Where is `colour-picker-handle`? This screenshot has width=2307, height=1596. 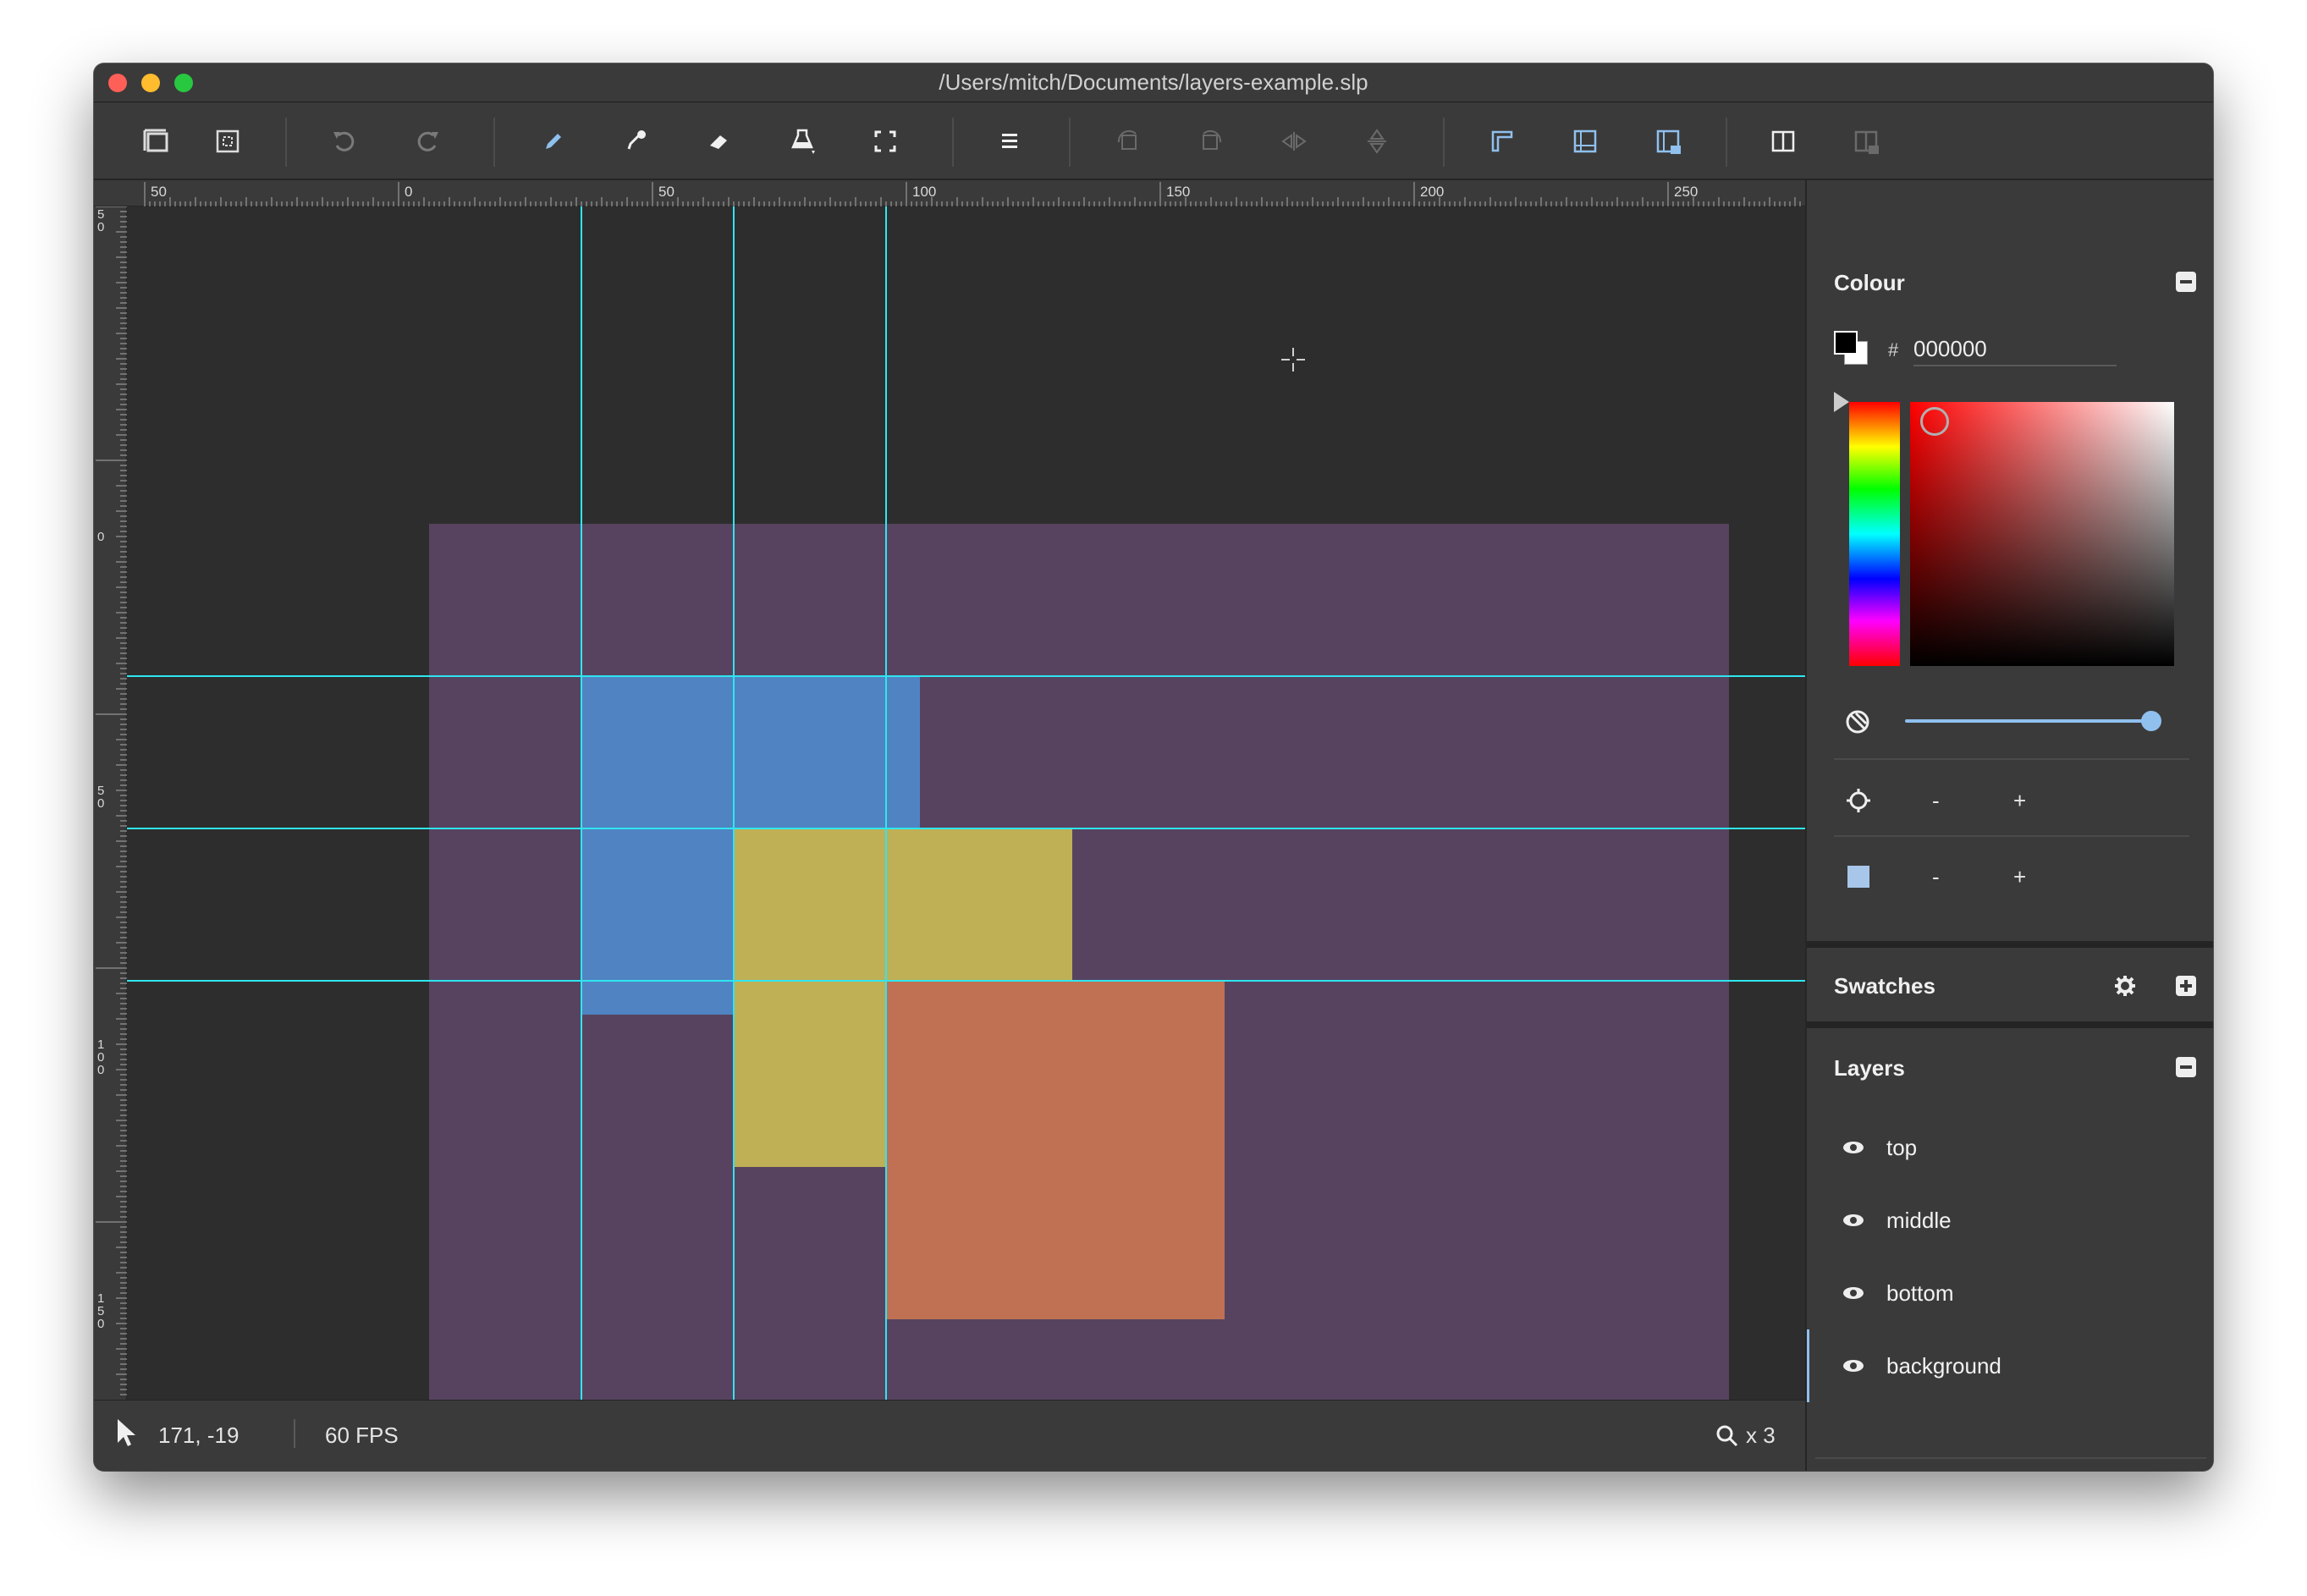
colour-picker-handle is located at coordinates (1934, 421).